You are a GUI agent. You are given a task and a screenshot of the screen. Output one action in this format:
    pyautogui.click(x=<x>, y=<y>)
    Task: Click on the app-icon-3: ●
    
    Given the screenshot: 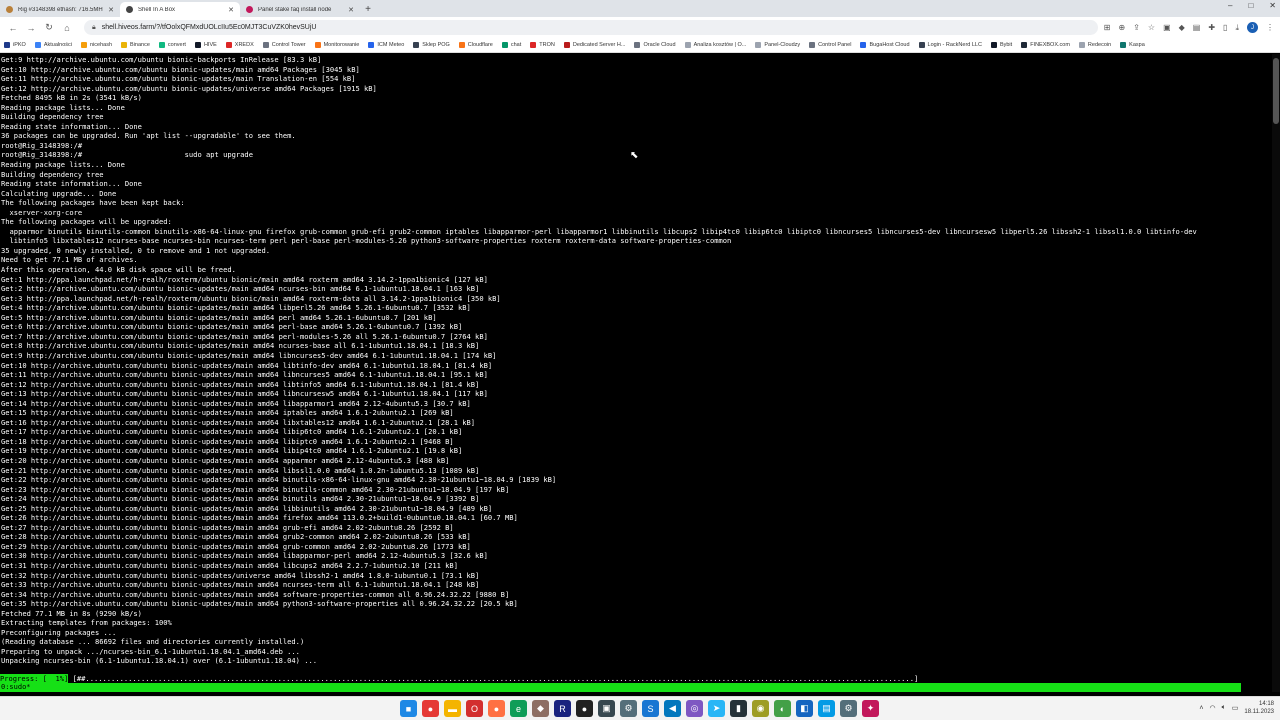 What is the action you would take?
    pyautogui.click(x=584, y=708)
    